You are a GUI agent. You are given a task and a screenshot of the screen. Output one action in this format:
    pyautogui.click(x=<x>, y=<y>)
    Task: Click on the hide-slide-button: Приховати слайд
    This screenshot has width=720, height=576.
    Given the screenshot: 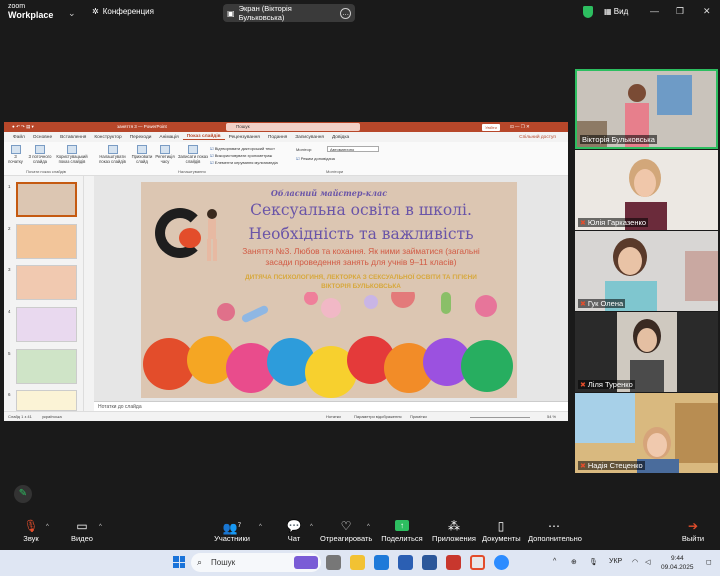 What is the action you would take?
    pyautogui.click(x=142, y=155)
    